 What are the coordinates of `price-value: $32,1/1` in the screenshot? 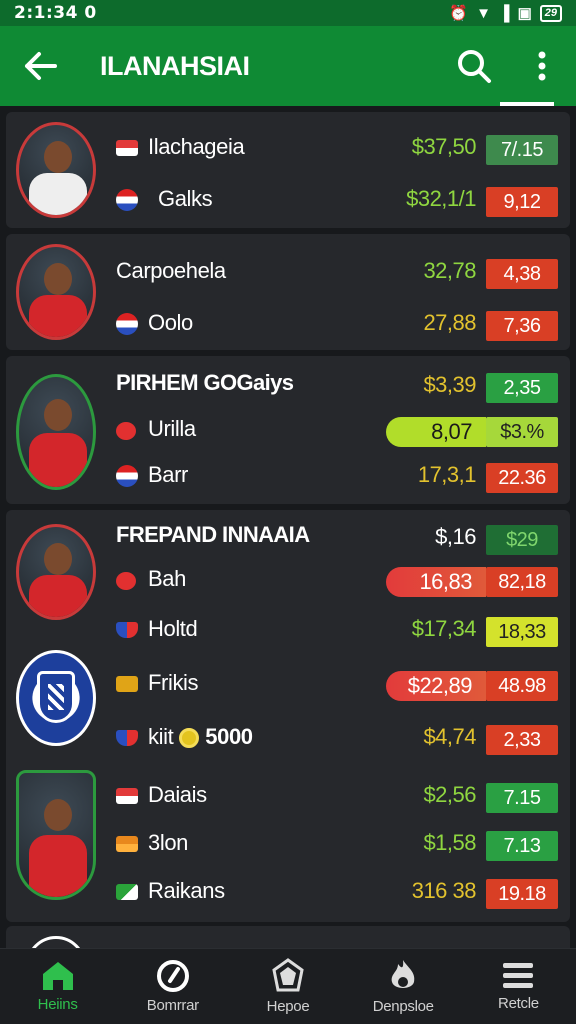 It's located at (441, 198).